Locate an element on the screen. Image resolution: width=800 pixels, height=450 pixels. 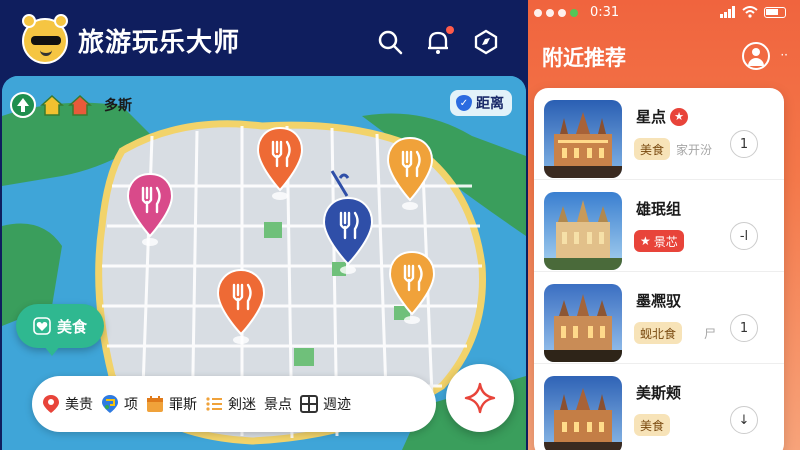
location-chip: 多斯 is located at coordinates (71, 105).